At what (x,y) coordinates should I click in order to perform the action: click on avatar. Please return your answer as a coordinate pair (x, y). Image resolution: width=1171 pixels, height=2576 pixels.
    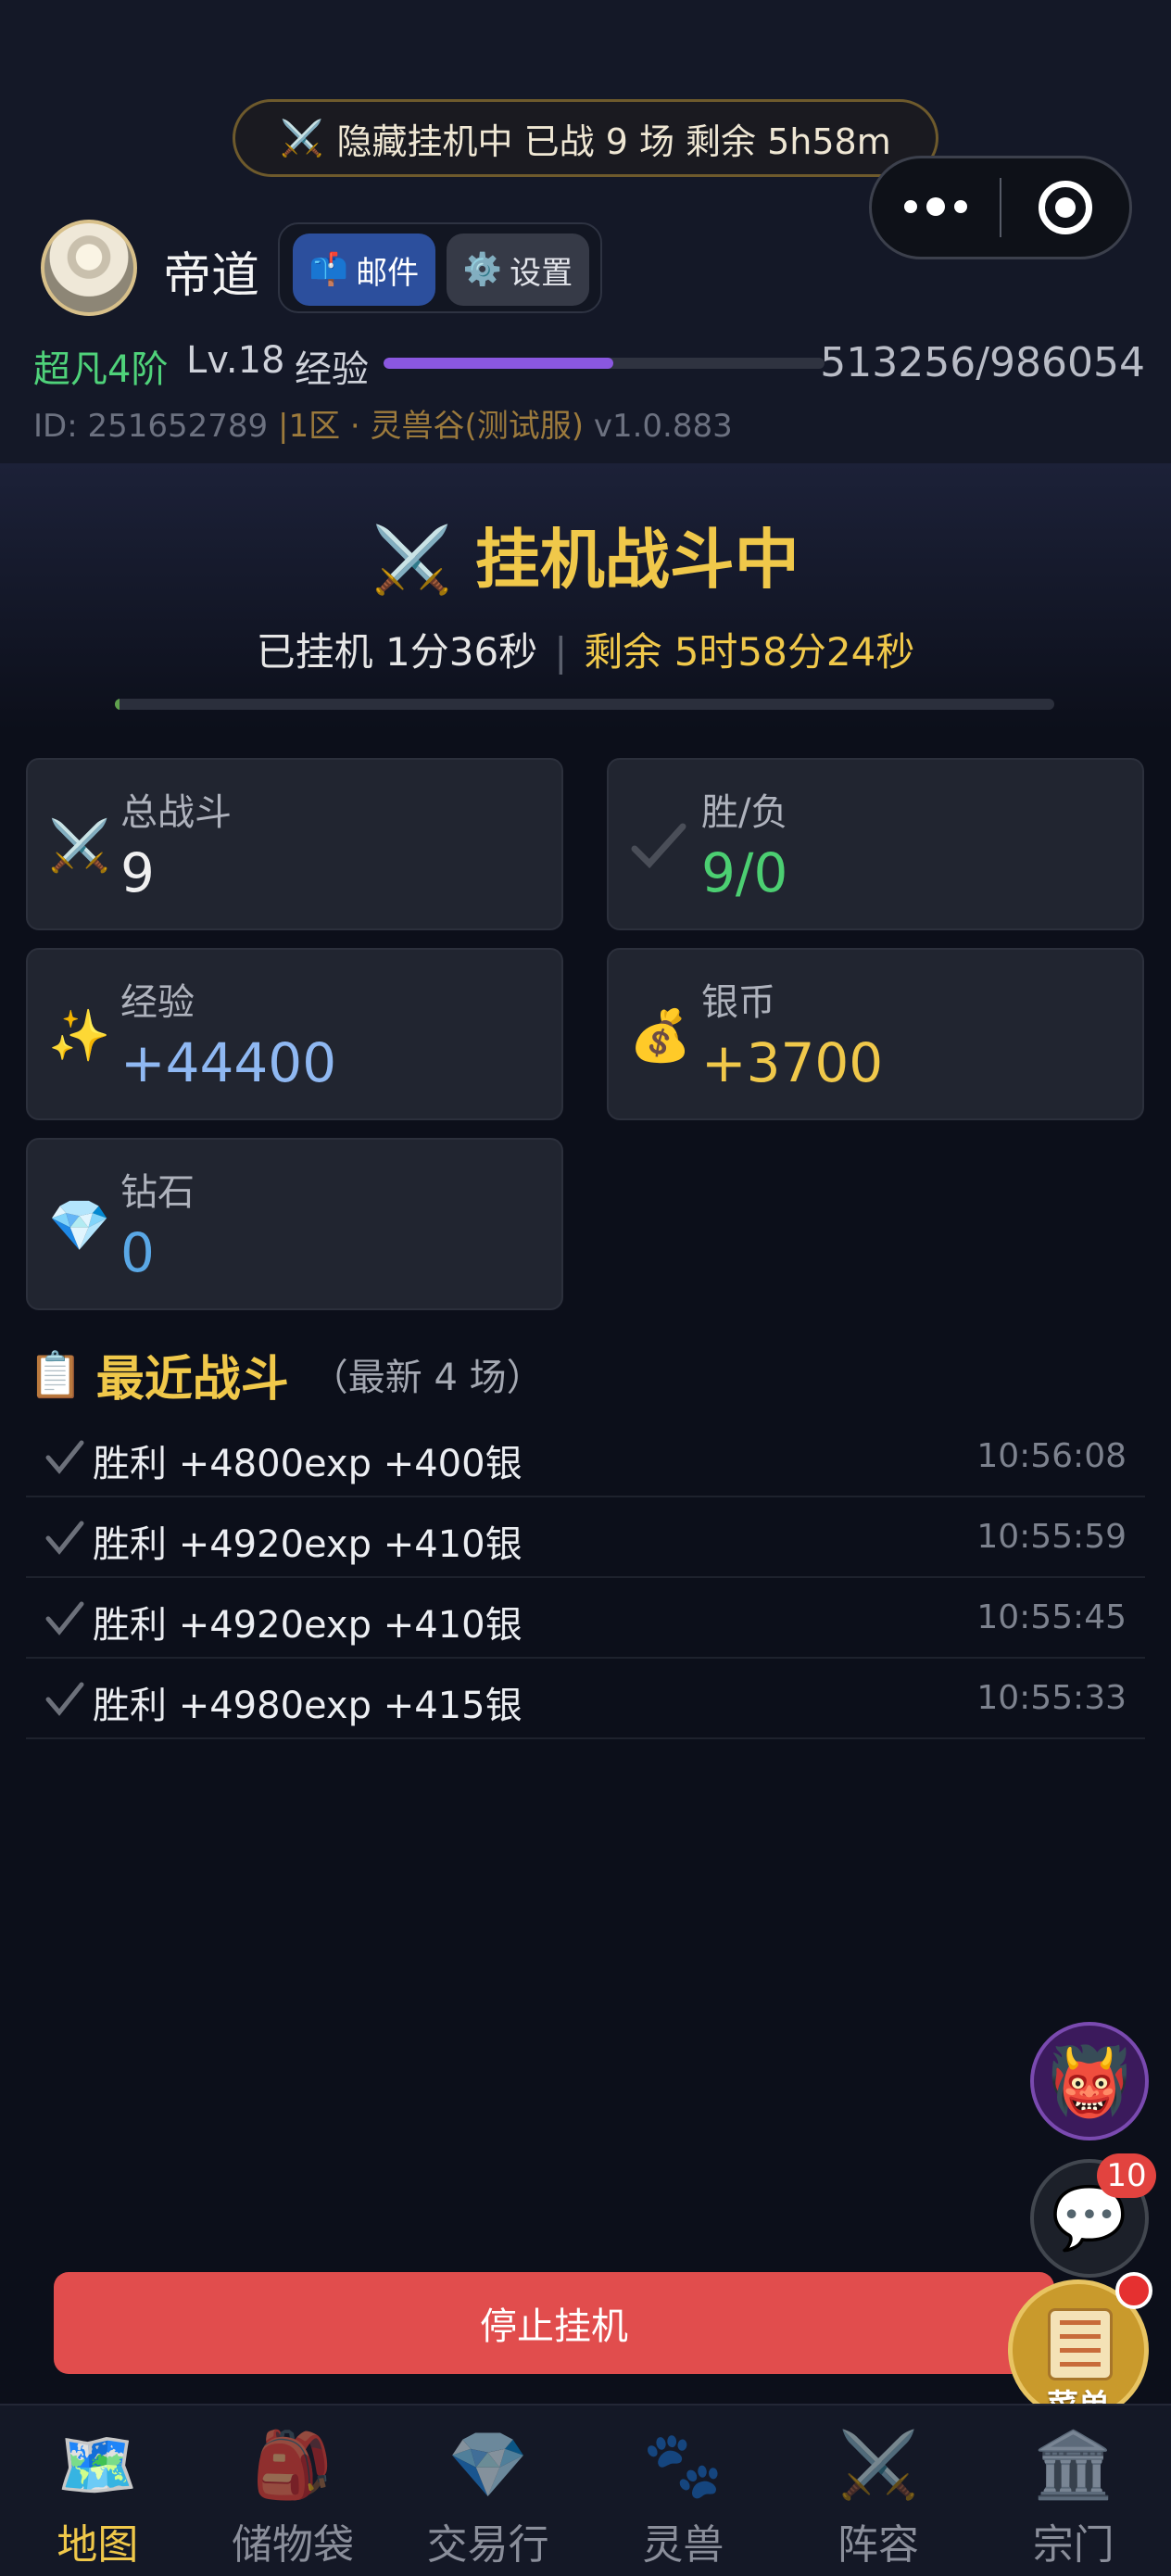
    Looking at the image, I should click on (89, 268).